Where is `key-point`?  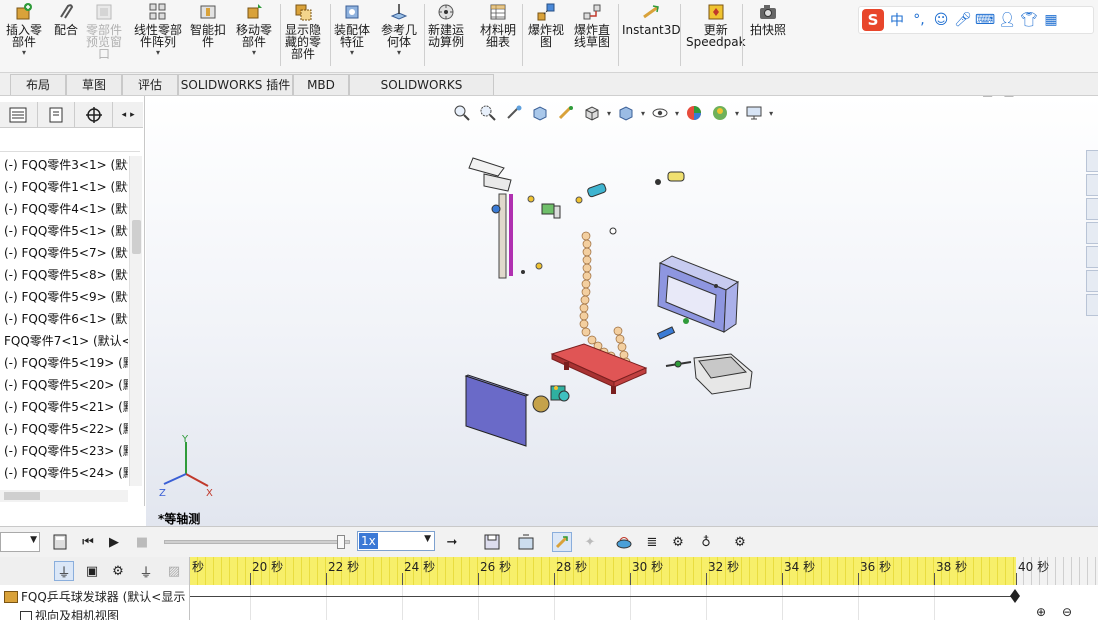
key-point is located at coordinates (1015, 596).